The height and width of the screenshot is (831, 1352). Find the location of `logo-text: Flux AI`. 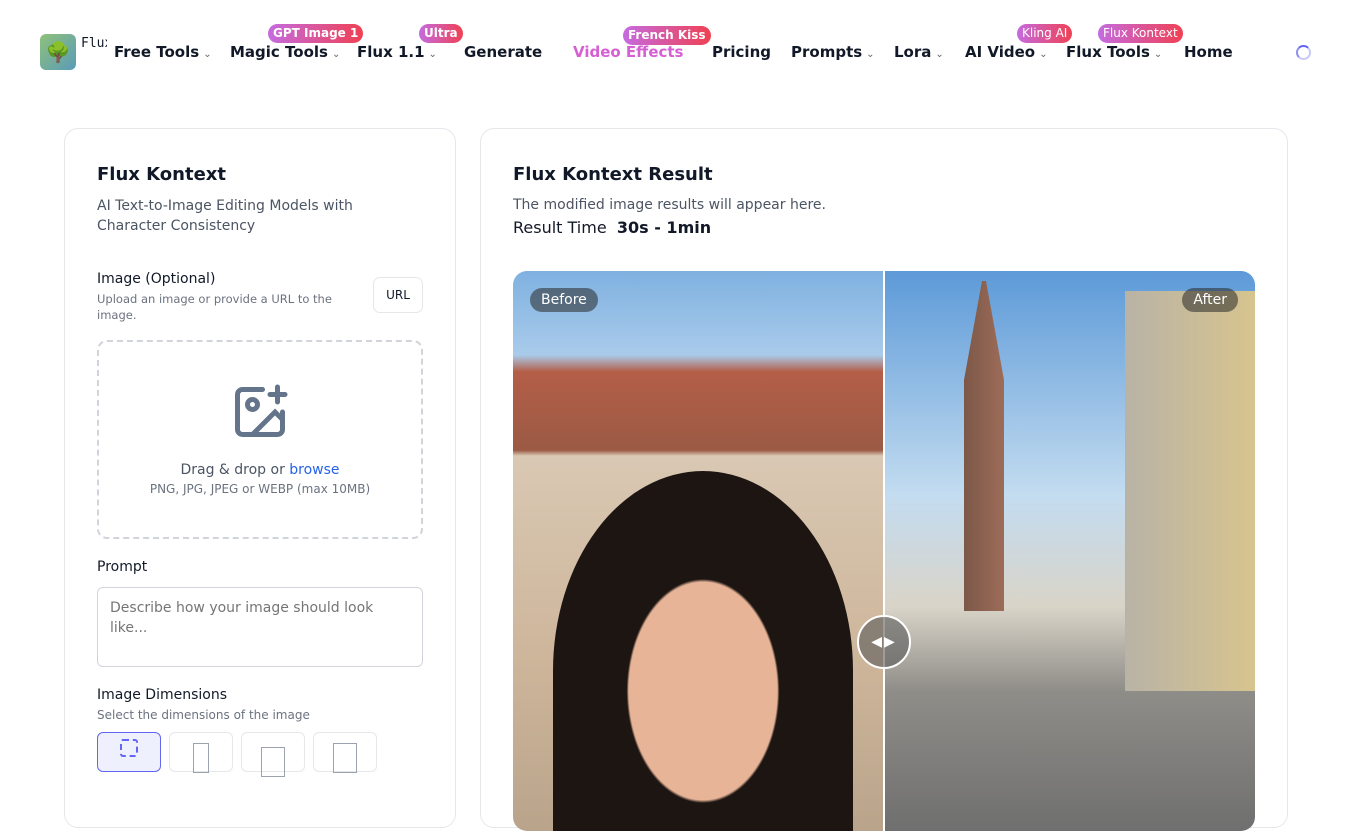

logo-text: Flux AI is located at coordinates (94, 43).